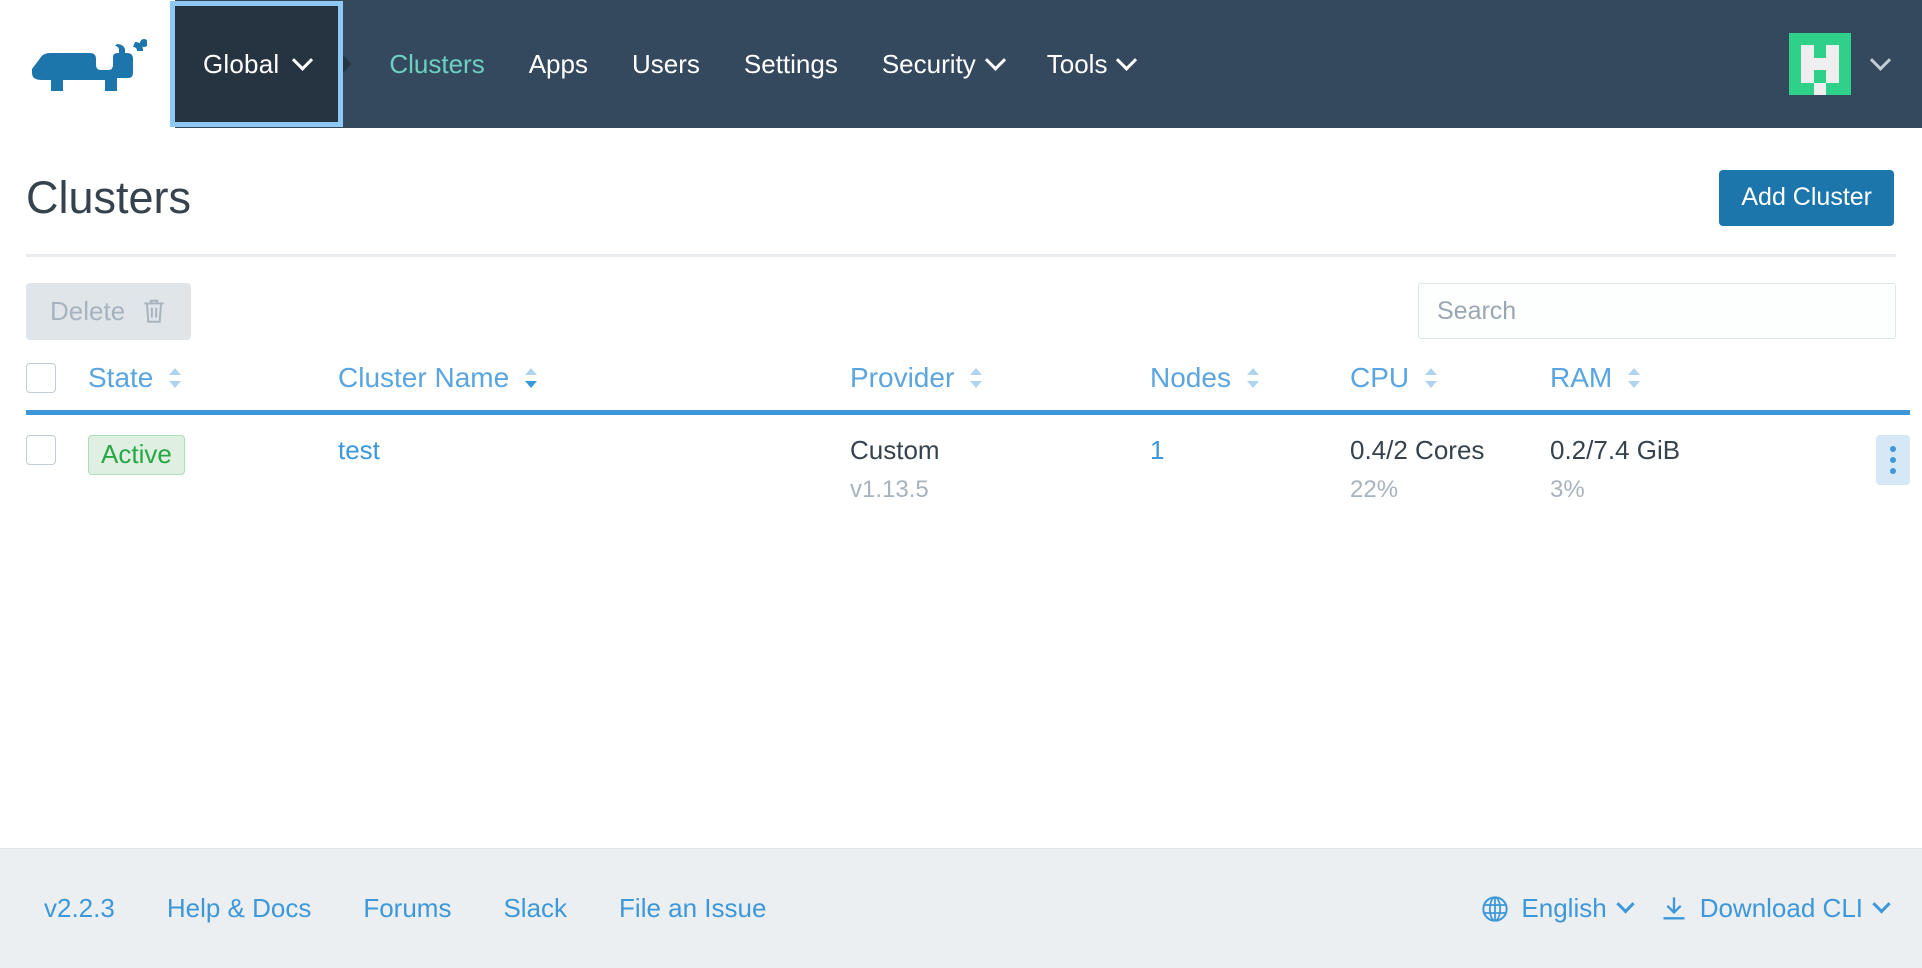 Image resolution: width=1922 pixels, height=968 pixels. What do you see at coordinates (1250, 469) in the screenshot?
I see `cell-nodes: 1` at bounding box center [1250, 469].